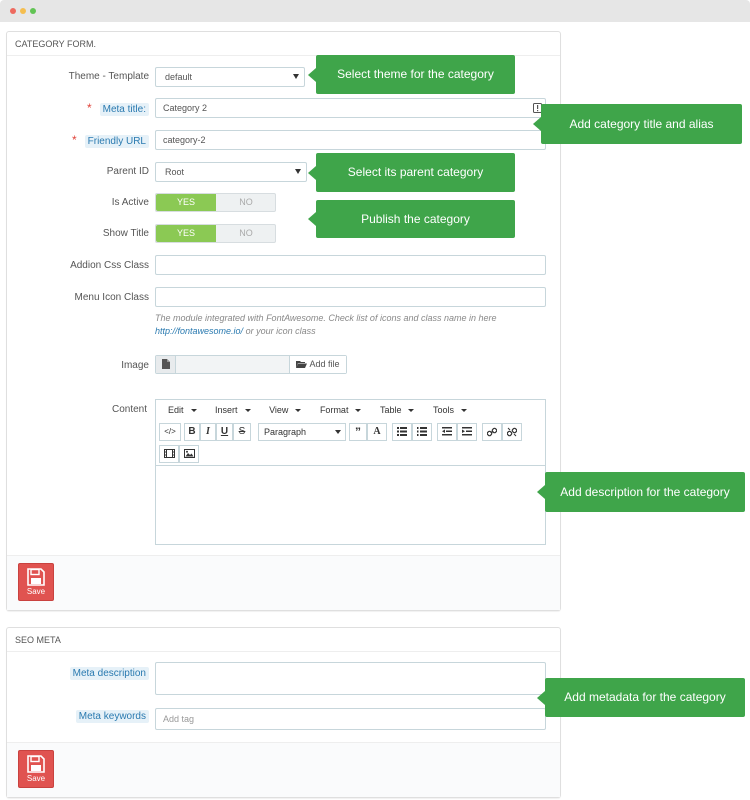 Image resolution: width=750 pixels, height=800 pixels. What do you see at coordinates (185, 108) in the screenshot?
I see `meta-title-value: Category 2` at bounding box center [185, 108].